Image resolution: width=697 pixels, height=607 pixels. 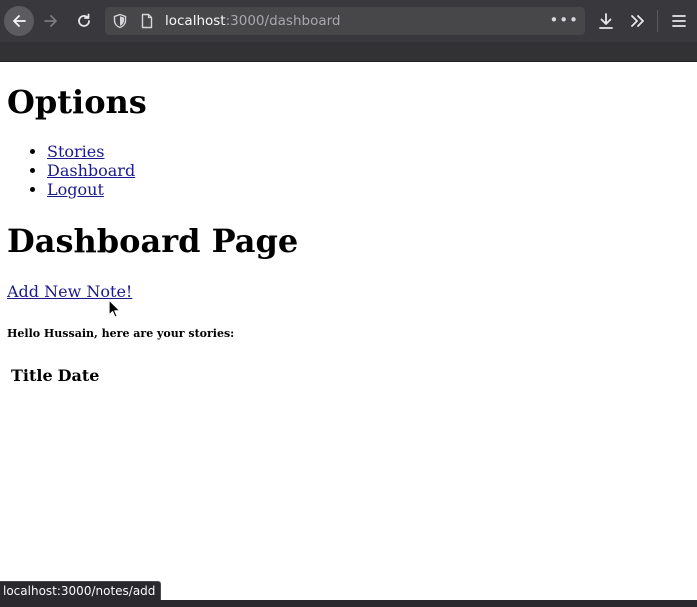 I want to click on dashboard-heading: Dashboard Page, so click(x=153, y=241).